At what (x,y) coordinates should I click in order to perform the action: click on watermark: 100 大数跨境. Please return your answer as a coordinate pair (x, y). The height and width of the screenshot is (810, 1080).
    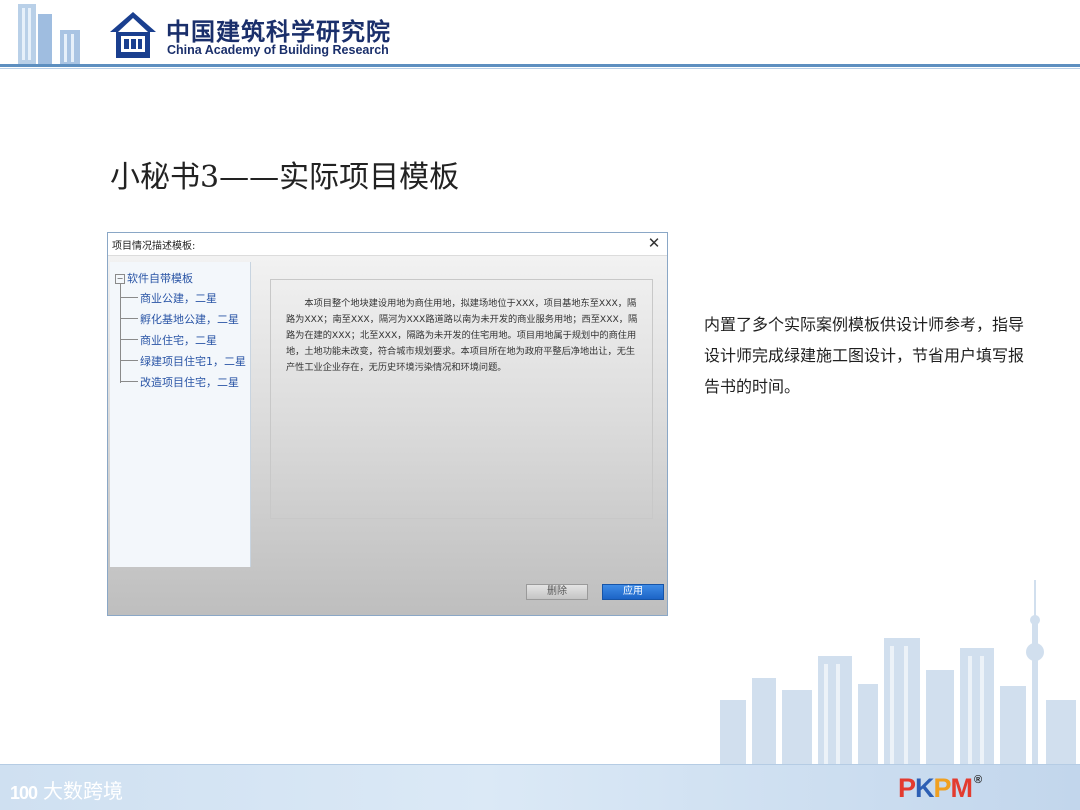
    Looking at the image, I should click on (66, 789).